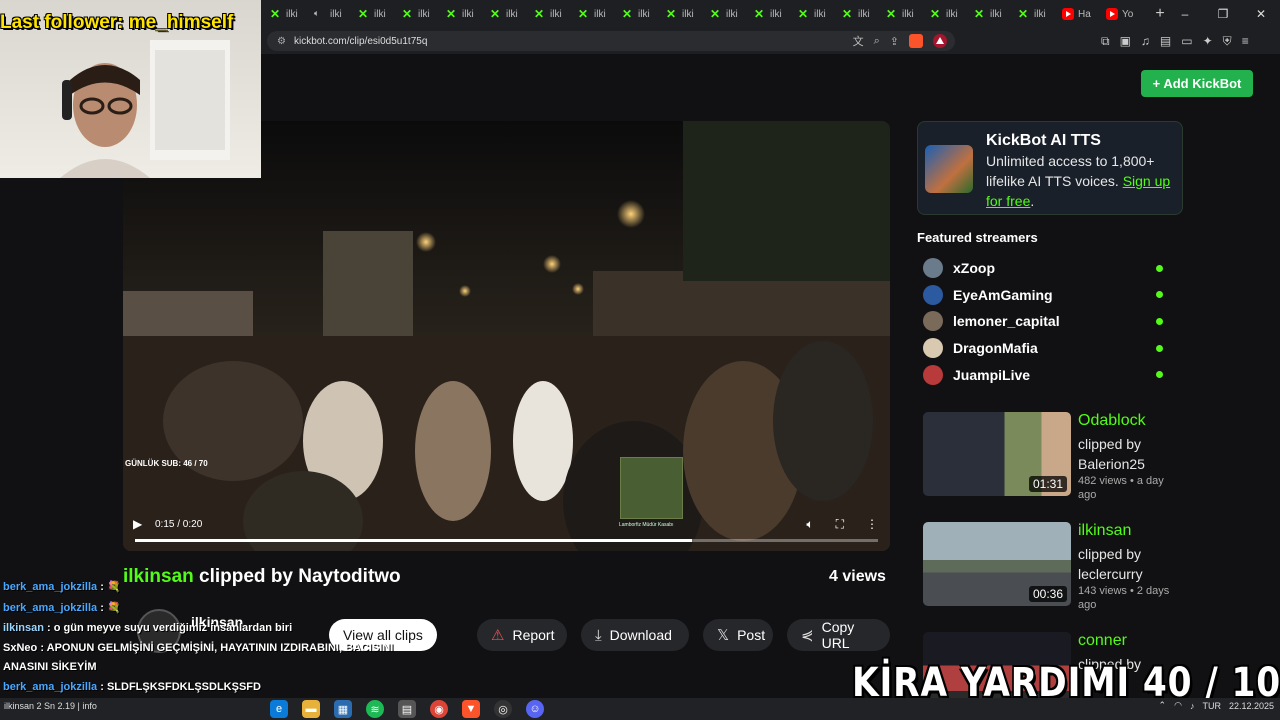 The width and height of the screenshot is (1280, 720). Describe the element at coordinates (940, 41) in the screenshot. I see `brave-rewards-icon` at that location.